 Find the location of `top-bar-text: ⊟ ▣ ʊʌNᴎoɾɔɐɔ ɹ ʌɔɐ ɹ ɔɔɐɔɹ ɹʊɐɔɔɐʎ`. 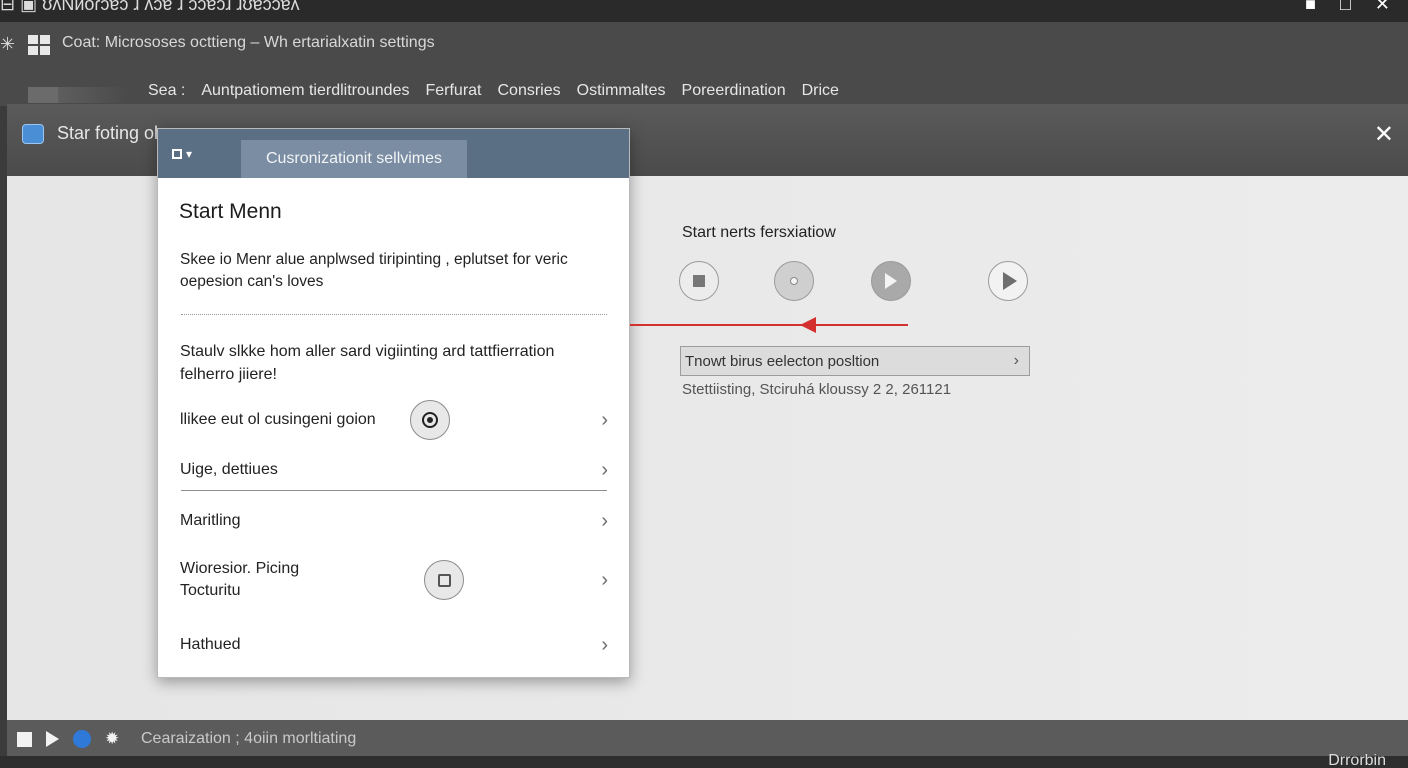

top-bar-text: ⊟ ▣ ʊʌNᴎoɾɔɐɔ ɹ ʌɔɐ ɹ ɔɔɐɔɹ ɹʊɐɔɔɐʎ is located at coordinates (150, 7).